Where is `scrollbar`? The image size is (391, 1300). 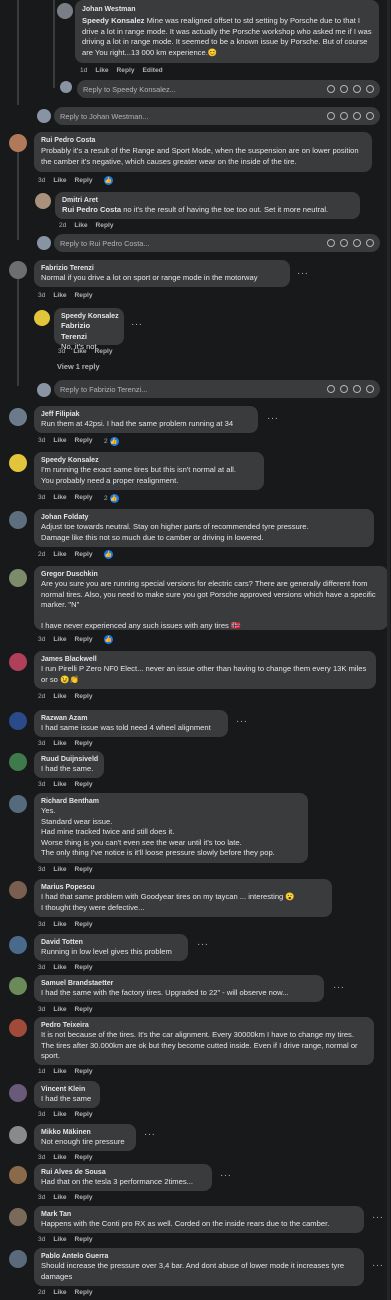 scrollbar is located at coordinates (388, 650).